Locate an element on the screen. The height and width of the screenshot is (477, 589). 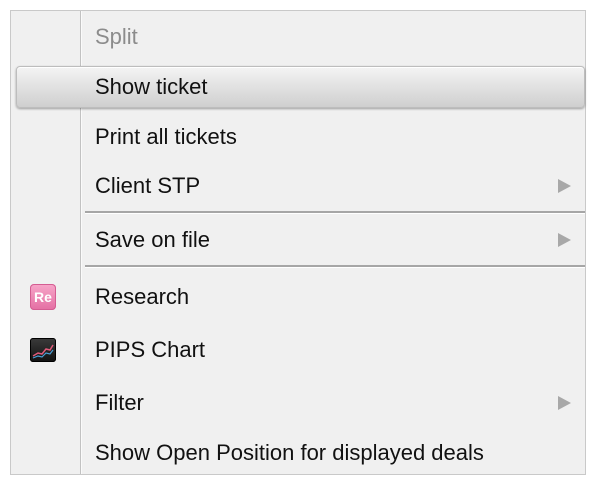
menu-item-filter-label: Filter is located at coordinates (119, 402).